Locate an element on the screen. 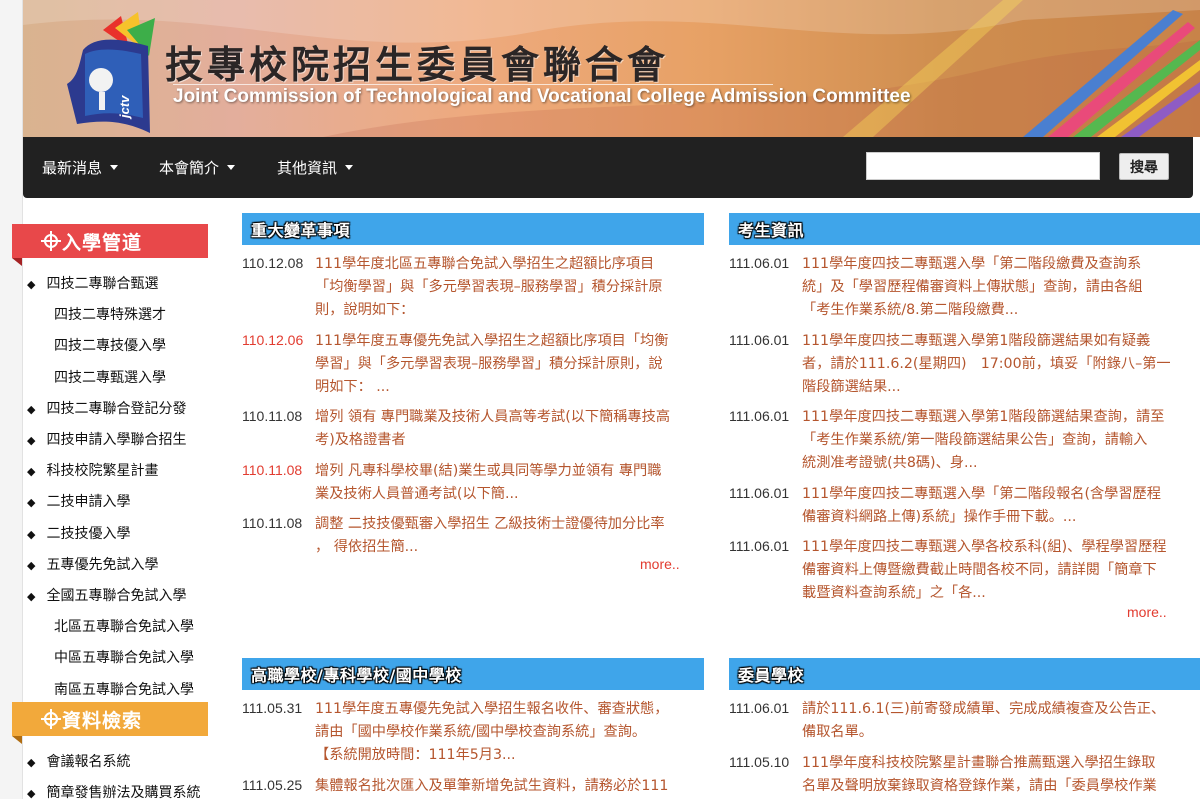  sidebar-link-label: 四技二專聯合登記分發 is located at coordinates (116, 408).